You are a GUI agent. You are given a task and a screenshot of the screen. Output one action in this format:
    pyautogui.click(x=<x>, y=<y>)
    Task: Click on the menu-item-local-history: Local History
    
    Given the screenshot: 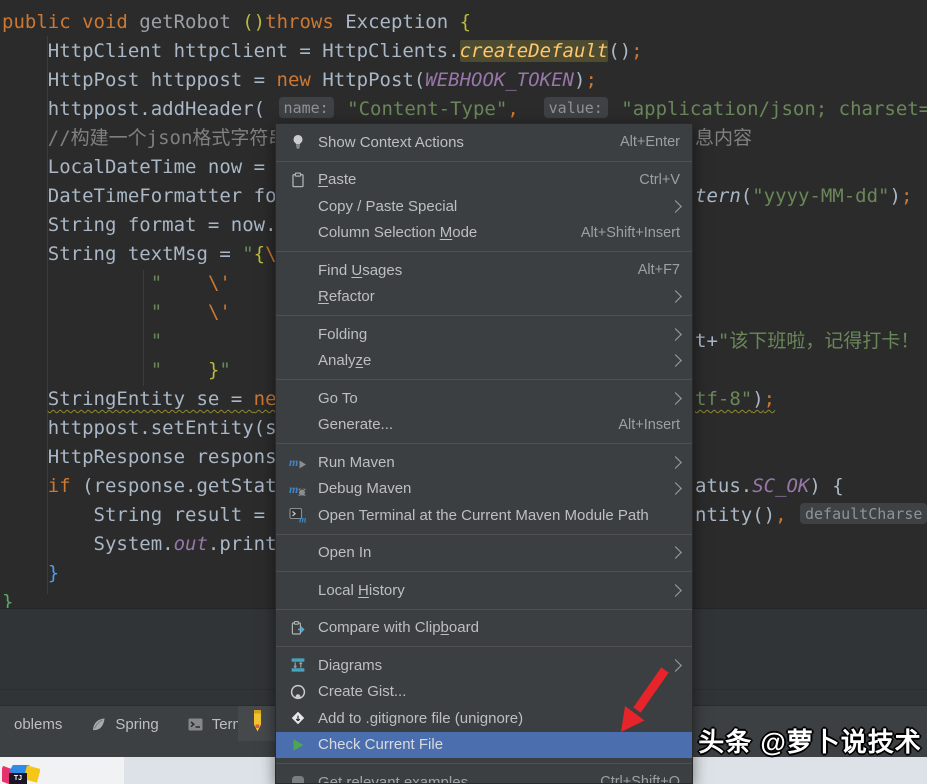 What is the action you would take?
    pyautogui.click(x=484, y=590)
    